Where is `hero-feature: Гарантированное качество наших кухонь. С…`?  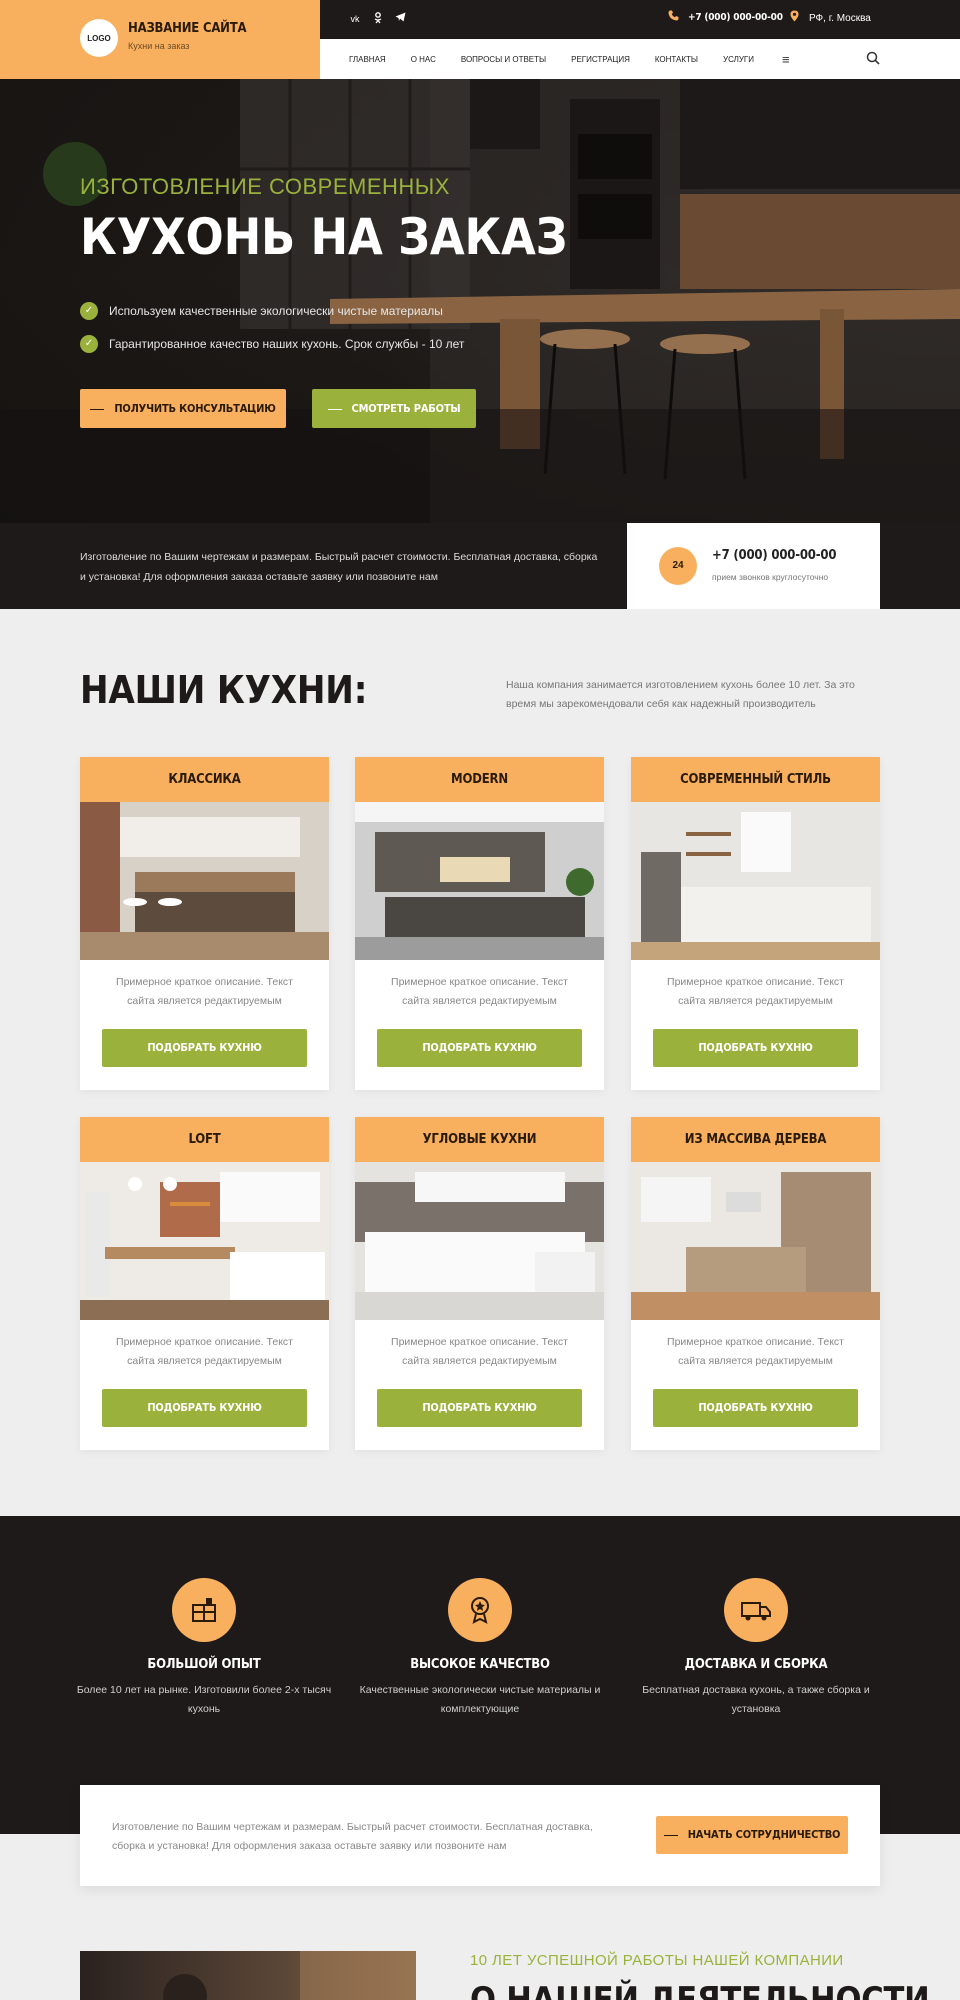 hero-feature: Гарантированное качество наших кухонь. С… is located at coordinates (287, 344).